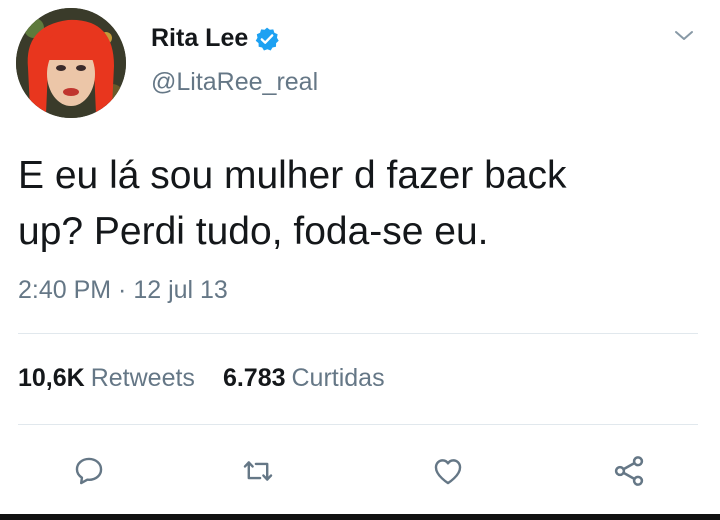 The width and height of the screenshot is (720, 520). Describe the element at coordinates (215, 378) in the screenshot. I see `tweet-stats: 10,6K Retweets 6.783 Curtidas` at that location.